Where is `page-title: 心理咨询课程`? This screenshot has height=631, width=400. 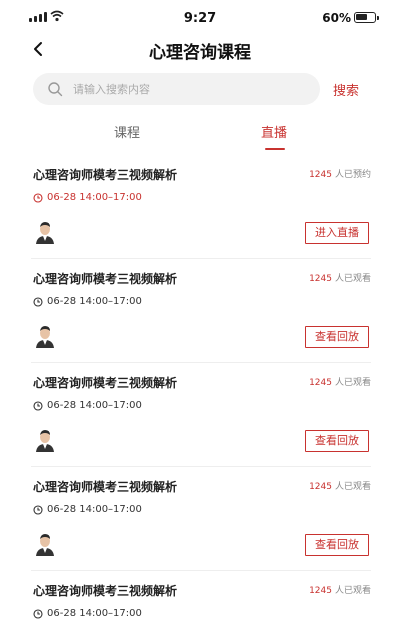 page-title: 心理咨询课程 is located at coordinates (200, 53).